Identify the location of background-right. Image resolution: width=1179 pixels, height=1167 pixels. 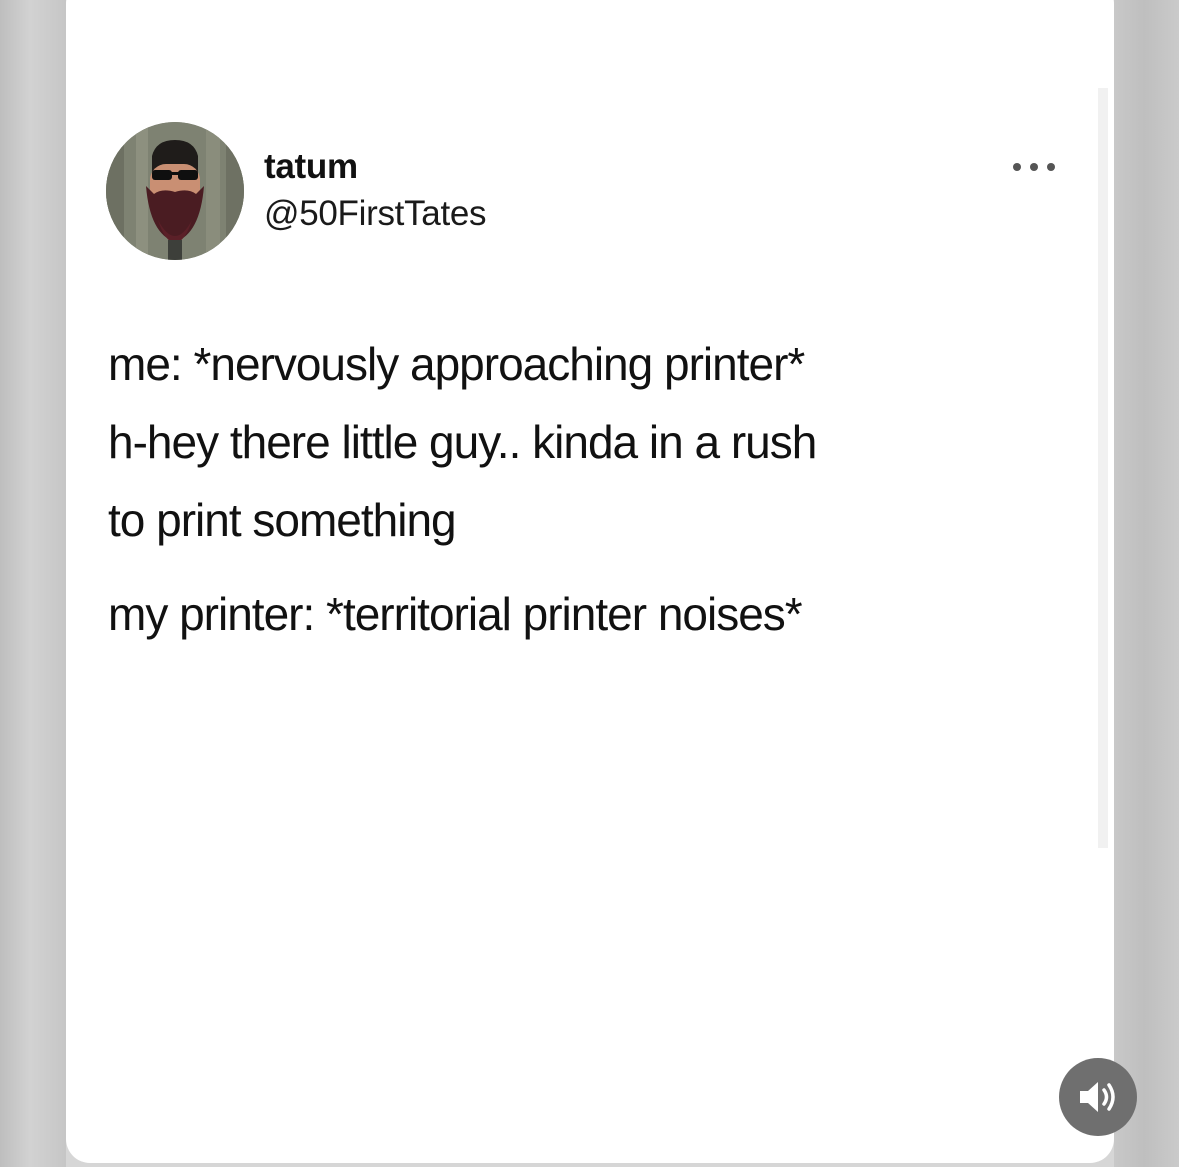
(1146, 583).